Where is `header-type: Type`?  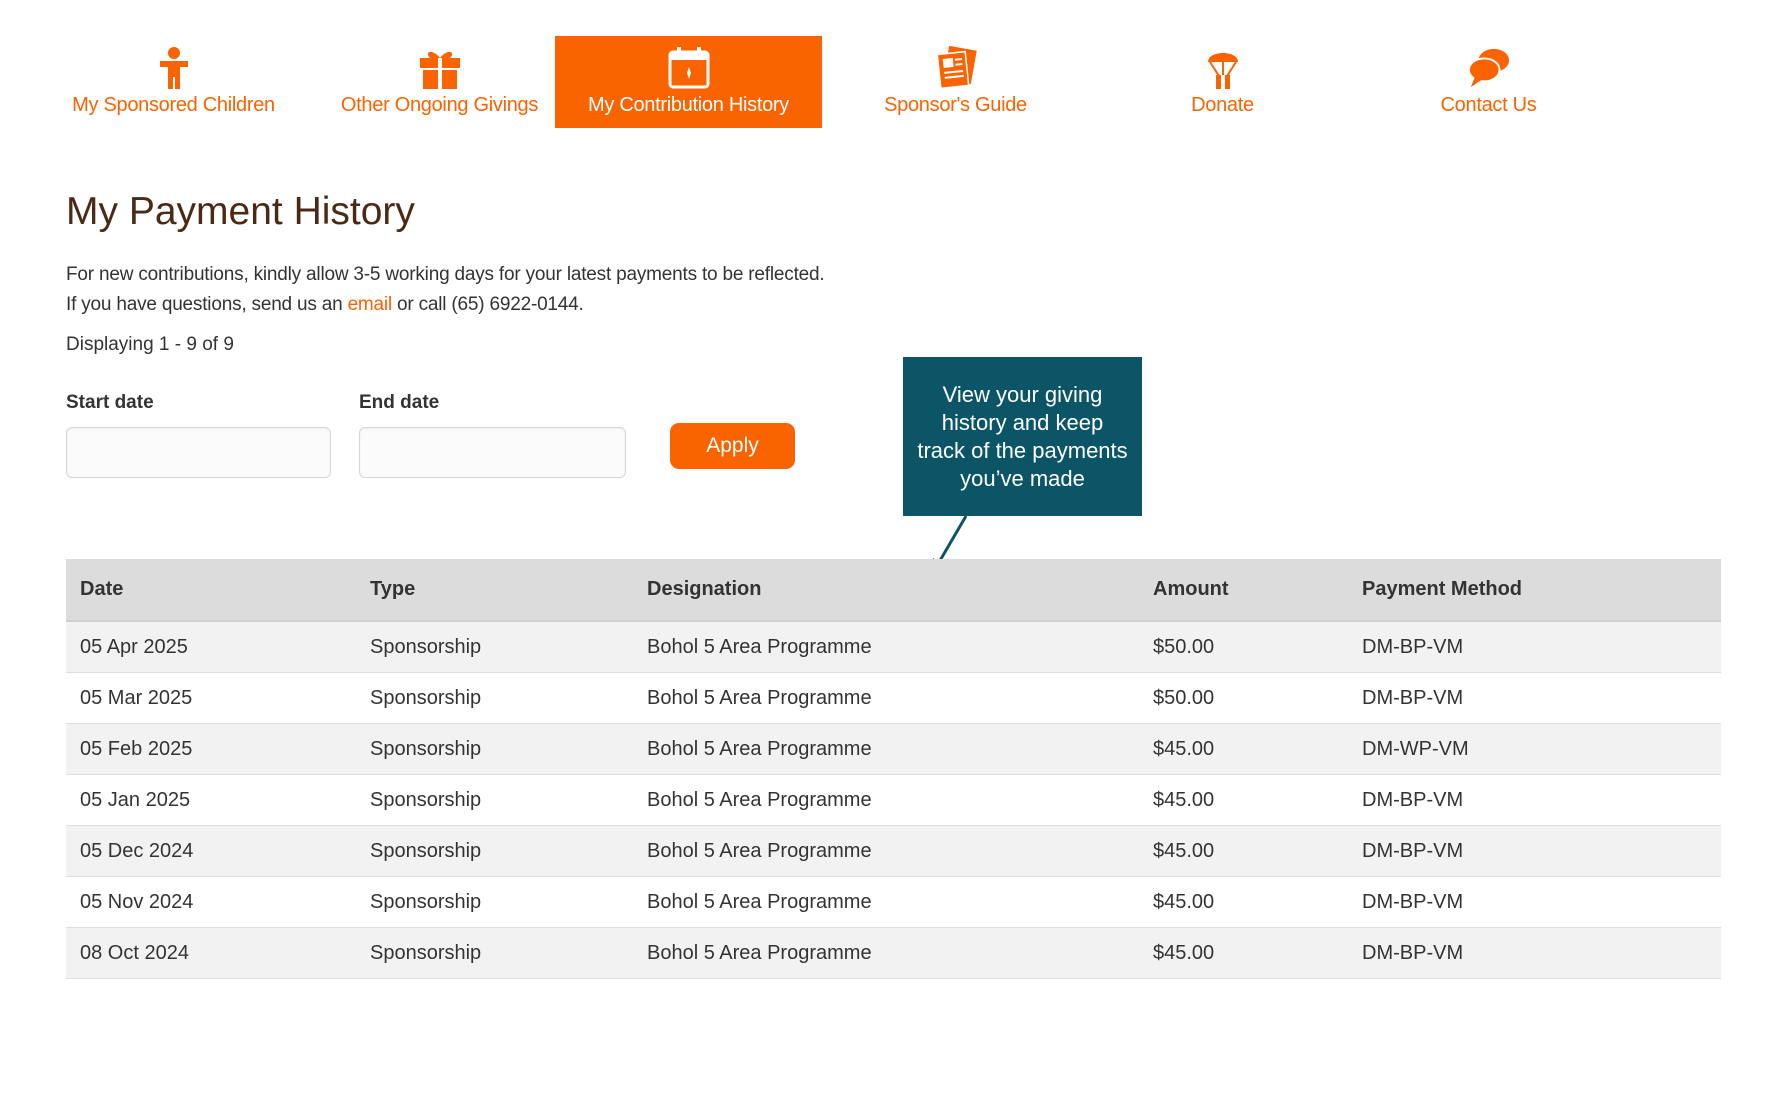
header-type: Type is located at coordinates (494, 590).